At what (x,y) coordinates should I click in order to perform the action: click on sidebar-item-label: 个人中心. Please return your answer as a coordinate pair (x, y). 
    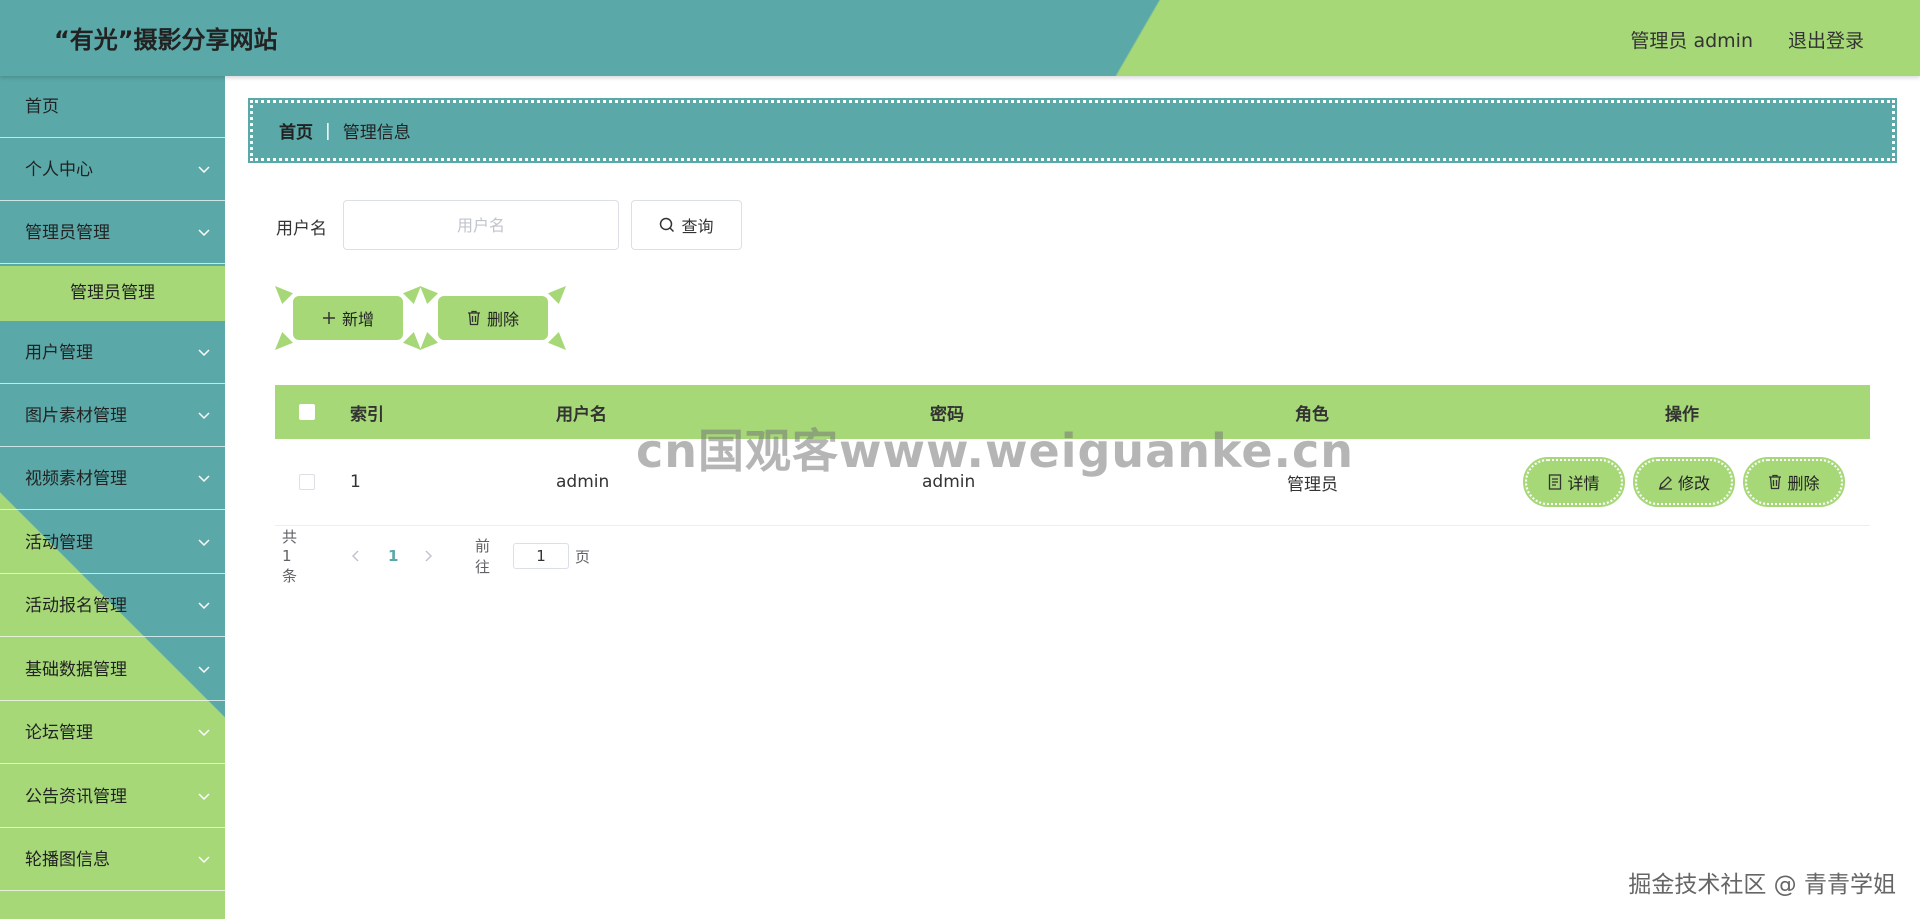
    Looking at the image, I should click on (59, 170).